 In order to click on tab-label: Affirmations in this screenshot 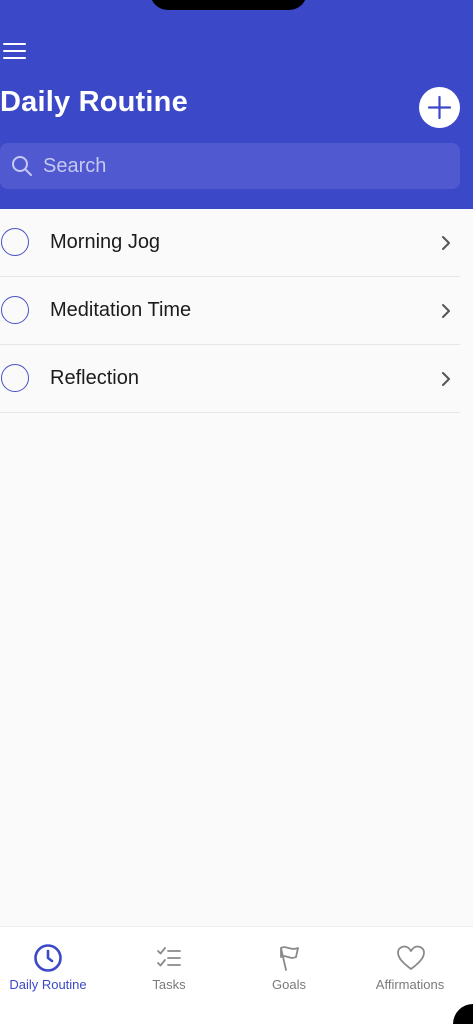, I will do `click(410, 984)`.